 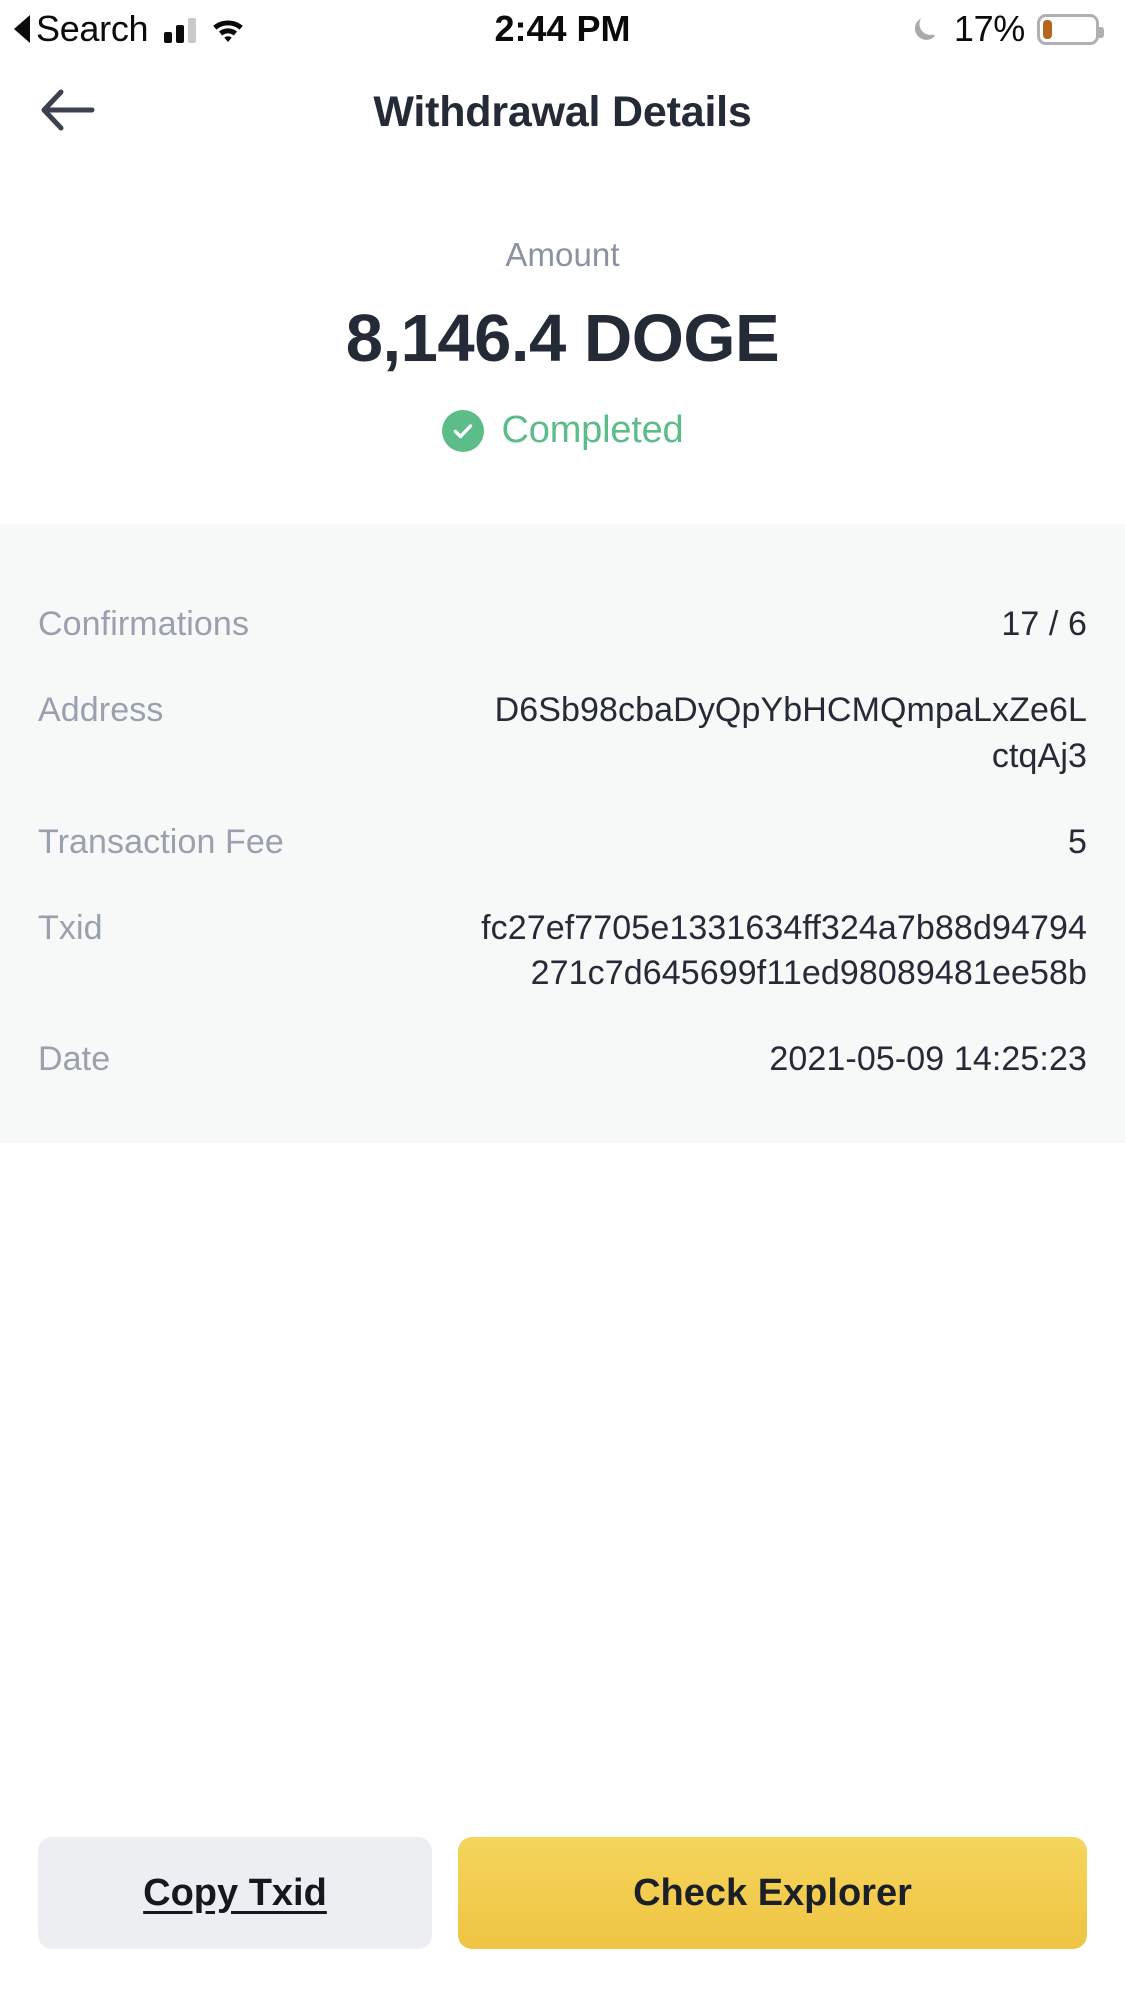 What do you see at coordinates (562, 338) in the screenshot?
I see `amount-value: 8,146.4 DOGE` at bounding box center [562, 338].